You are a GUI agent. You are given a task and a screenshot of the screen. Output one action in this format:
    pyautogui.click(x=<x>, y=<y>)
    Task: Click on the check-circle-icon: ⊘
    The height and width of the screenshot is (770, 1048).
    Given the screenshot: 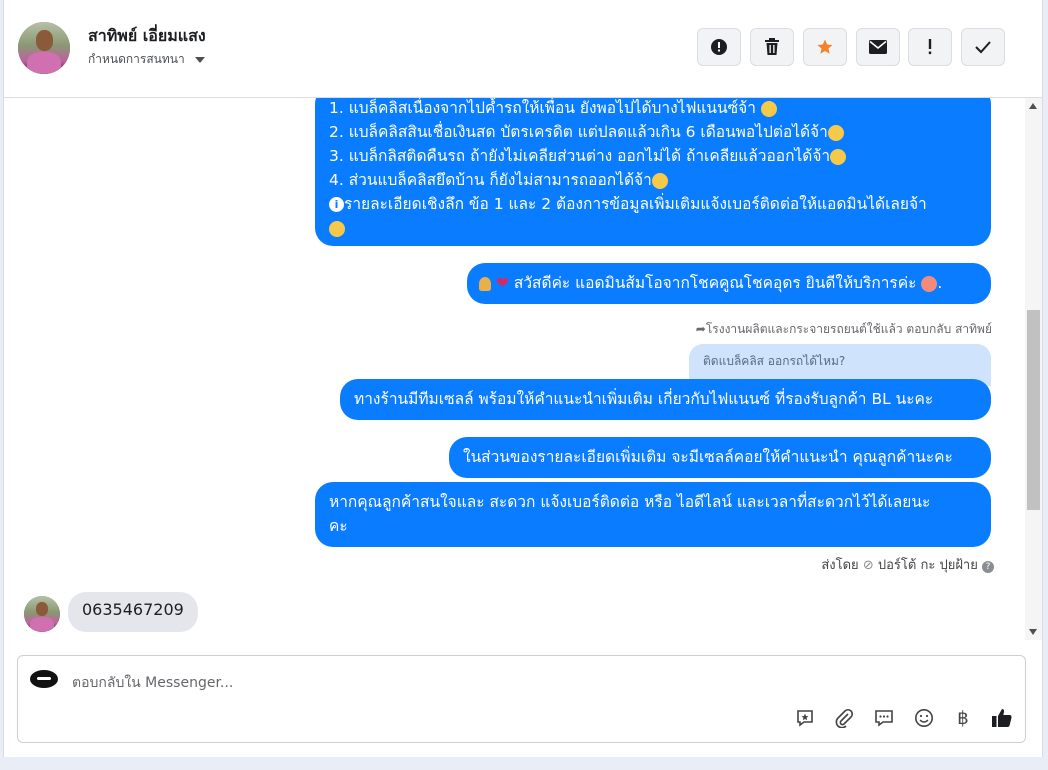 What is the action you would take?
    pyautogui.click(x=868, y=565)
    